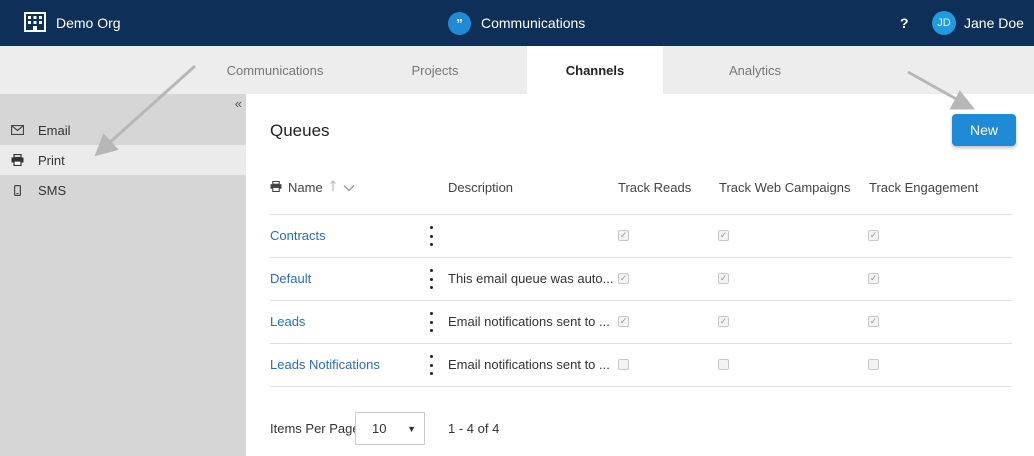 The width and height of the screenshot is (1034, 456). Describe the element at coordinates (641, 235) in the screenshot. I see `table-row: Contracts ✓ ✓ ✓` at that location.